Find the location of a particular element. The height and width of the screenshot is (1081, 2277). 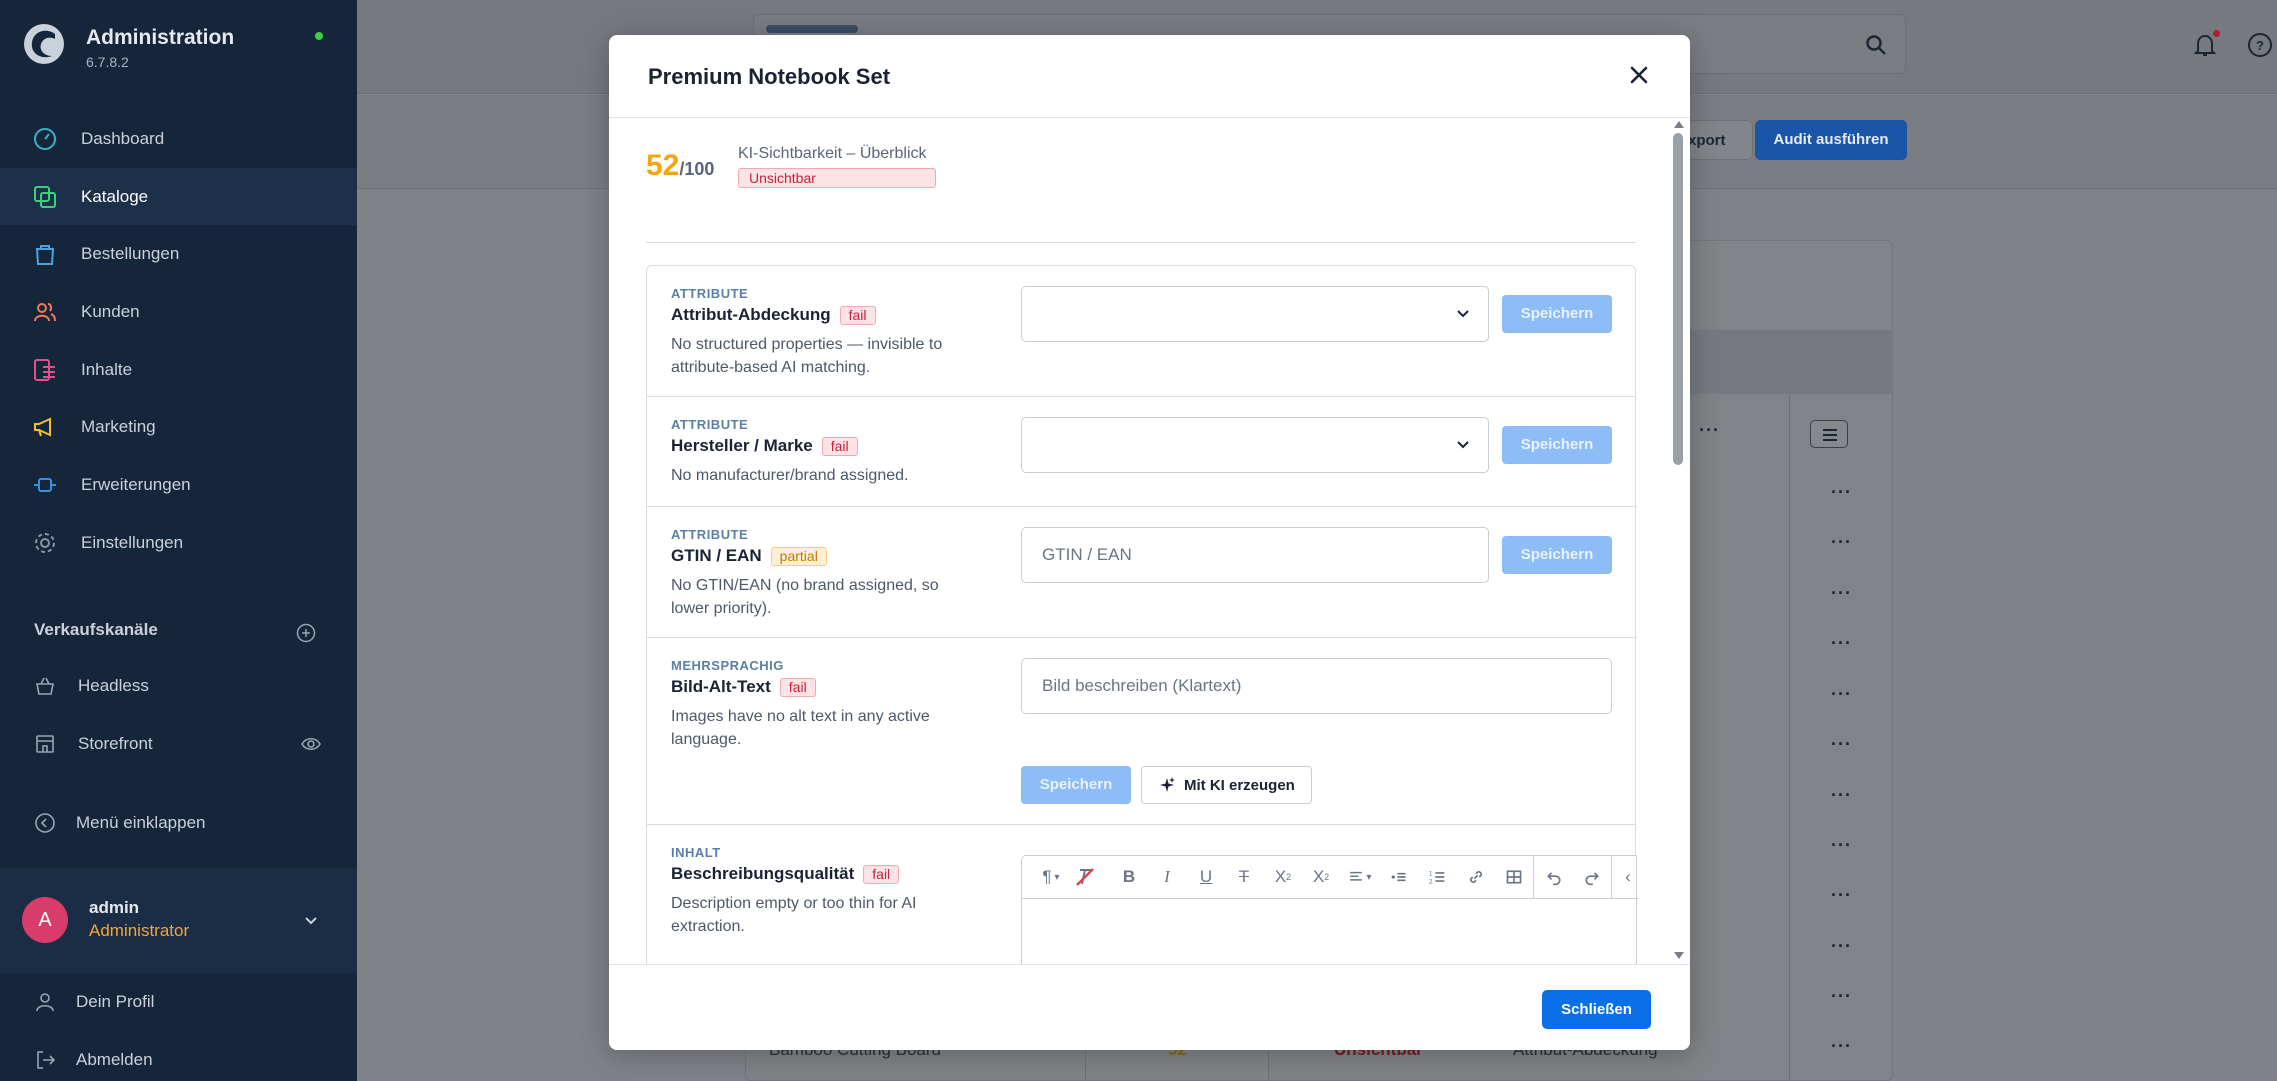

close-modal-button: Schließen is located at coordinates (1596, 1009).